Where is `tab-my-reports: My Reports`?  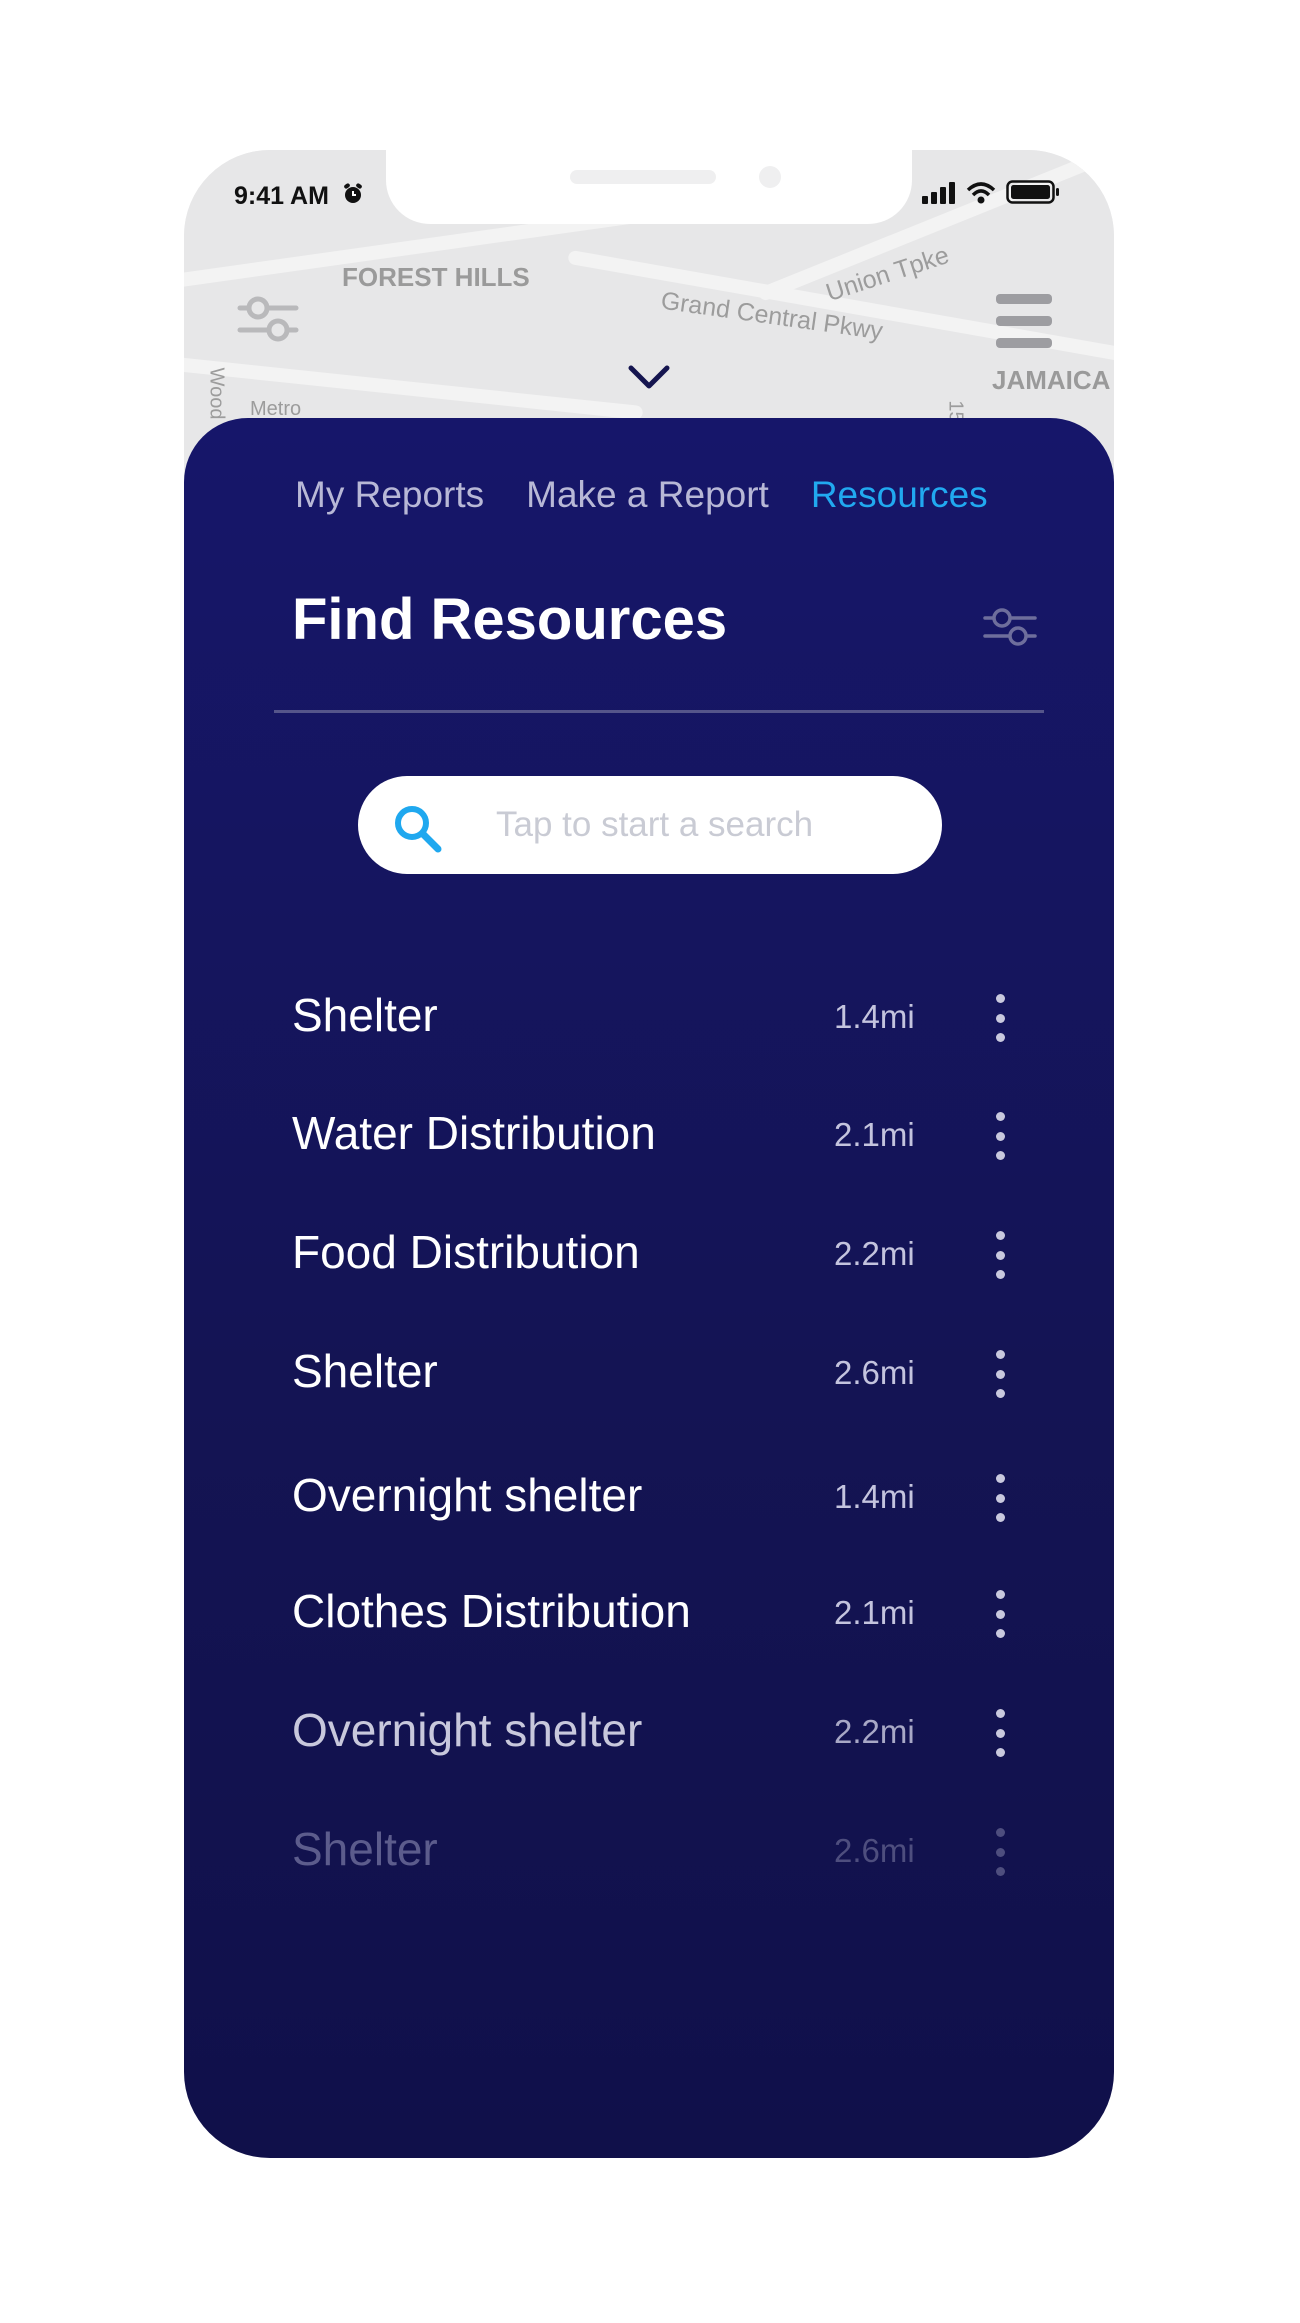
tab-my-reports: My Reports is located at coordinates (389, 495).